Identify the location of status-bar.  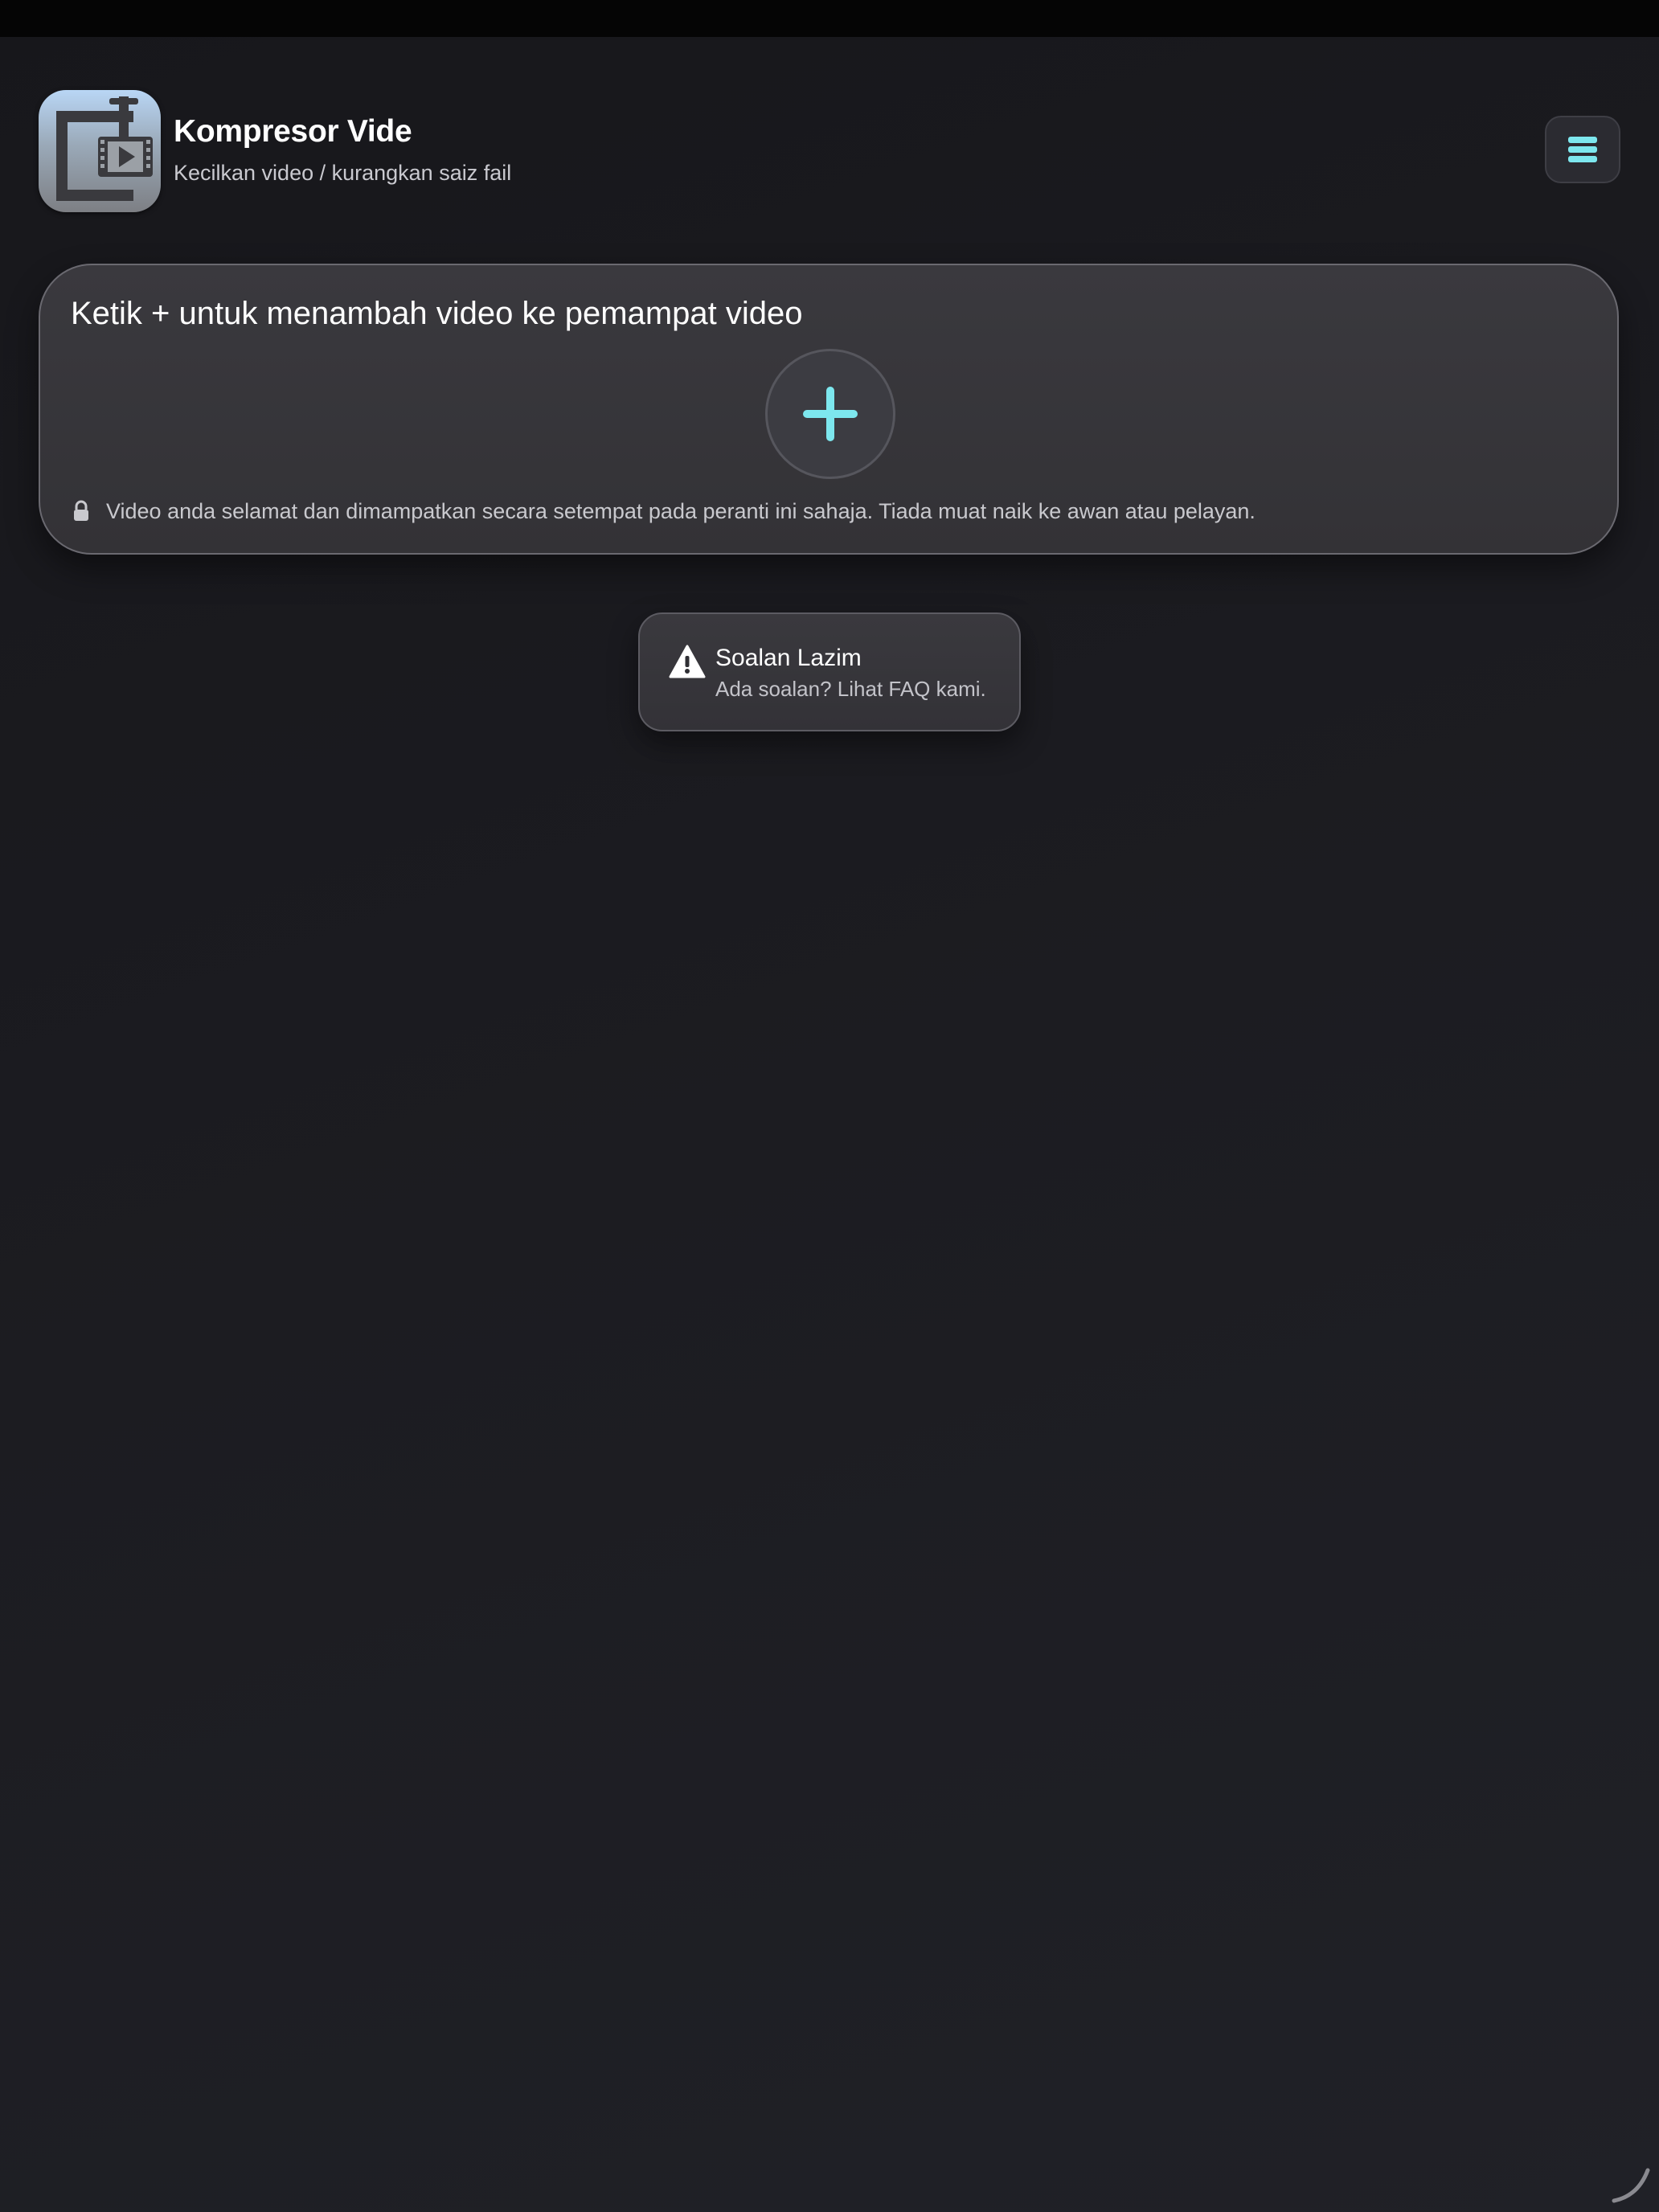
(829, 18).